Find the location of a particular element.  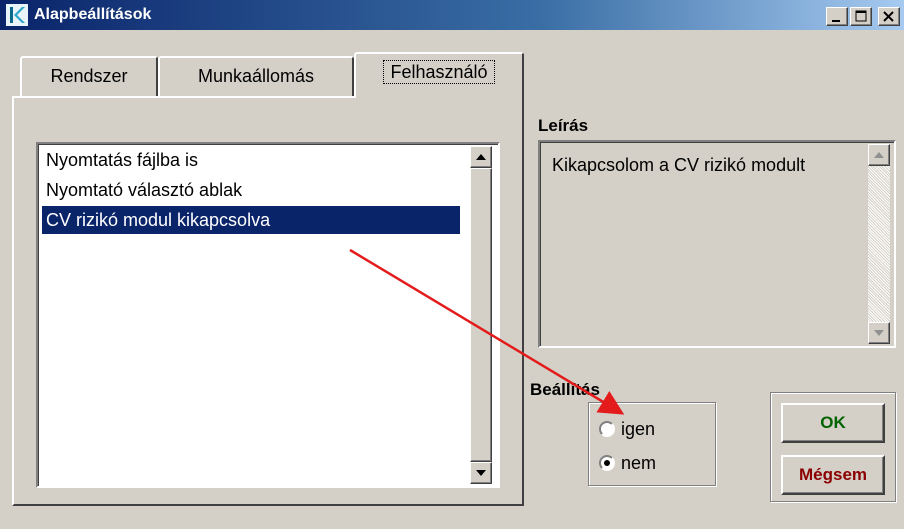

radio-label: igen is located at coordinates (638, 429).